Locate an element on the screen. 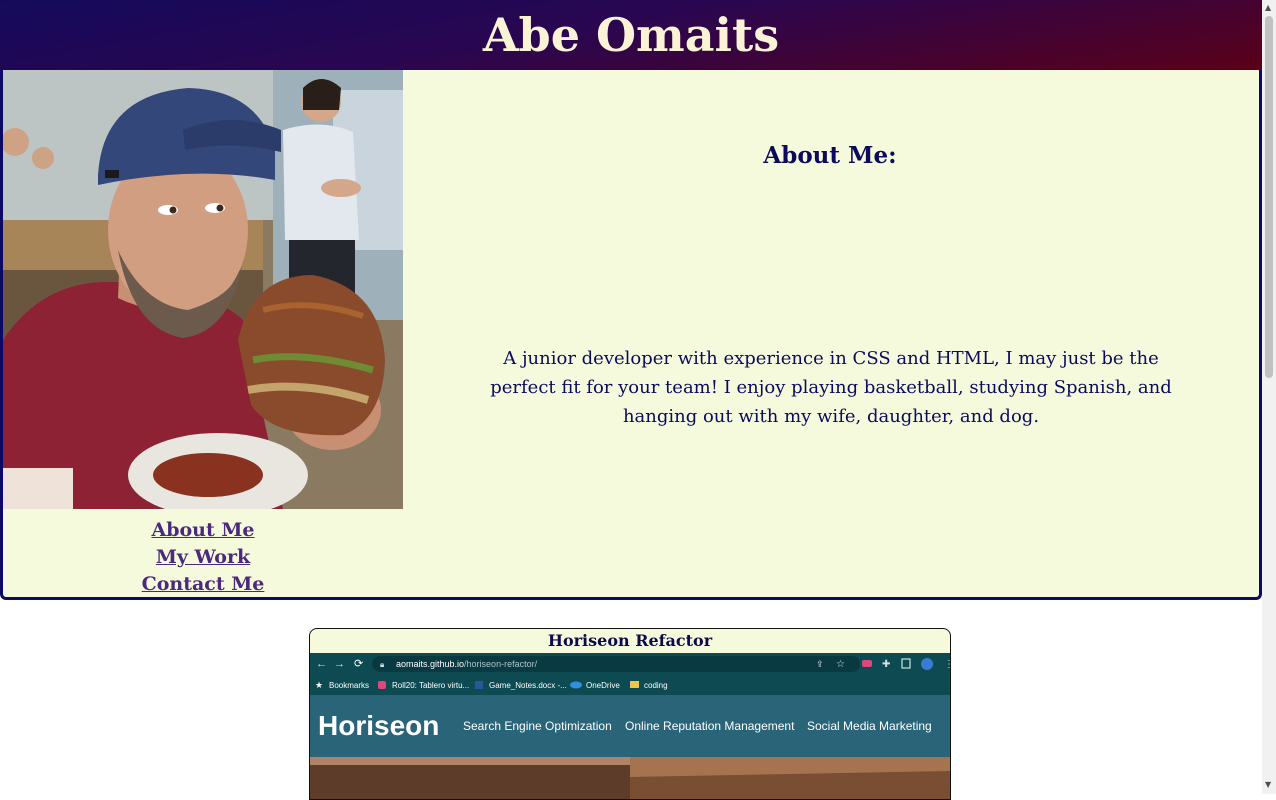 This screenshot has height=800, width=1276. nav-link-contact-me: Contact Me is located at coordinates (203, 584).